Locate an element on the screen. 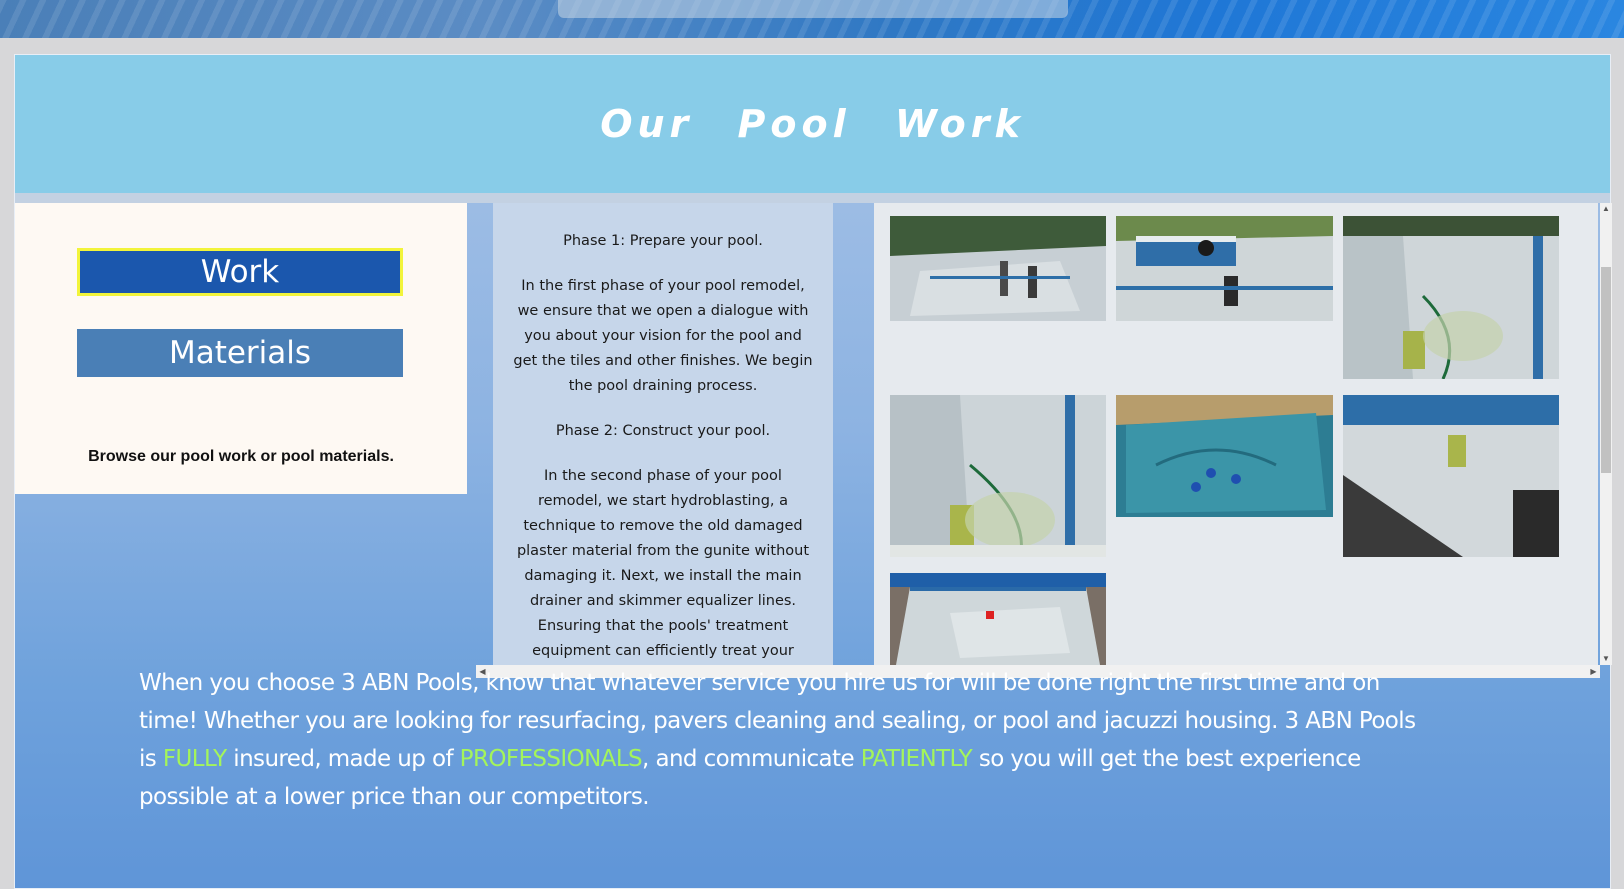 Image resolution: width=1624 pixels, height=889 pixels. highlight-fully: FULLY is located at coordinates (194, 759).